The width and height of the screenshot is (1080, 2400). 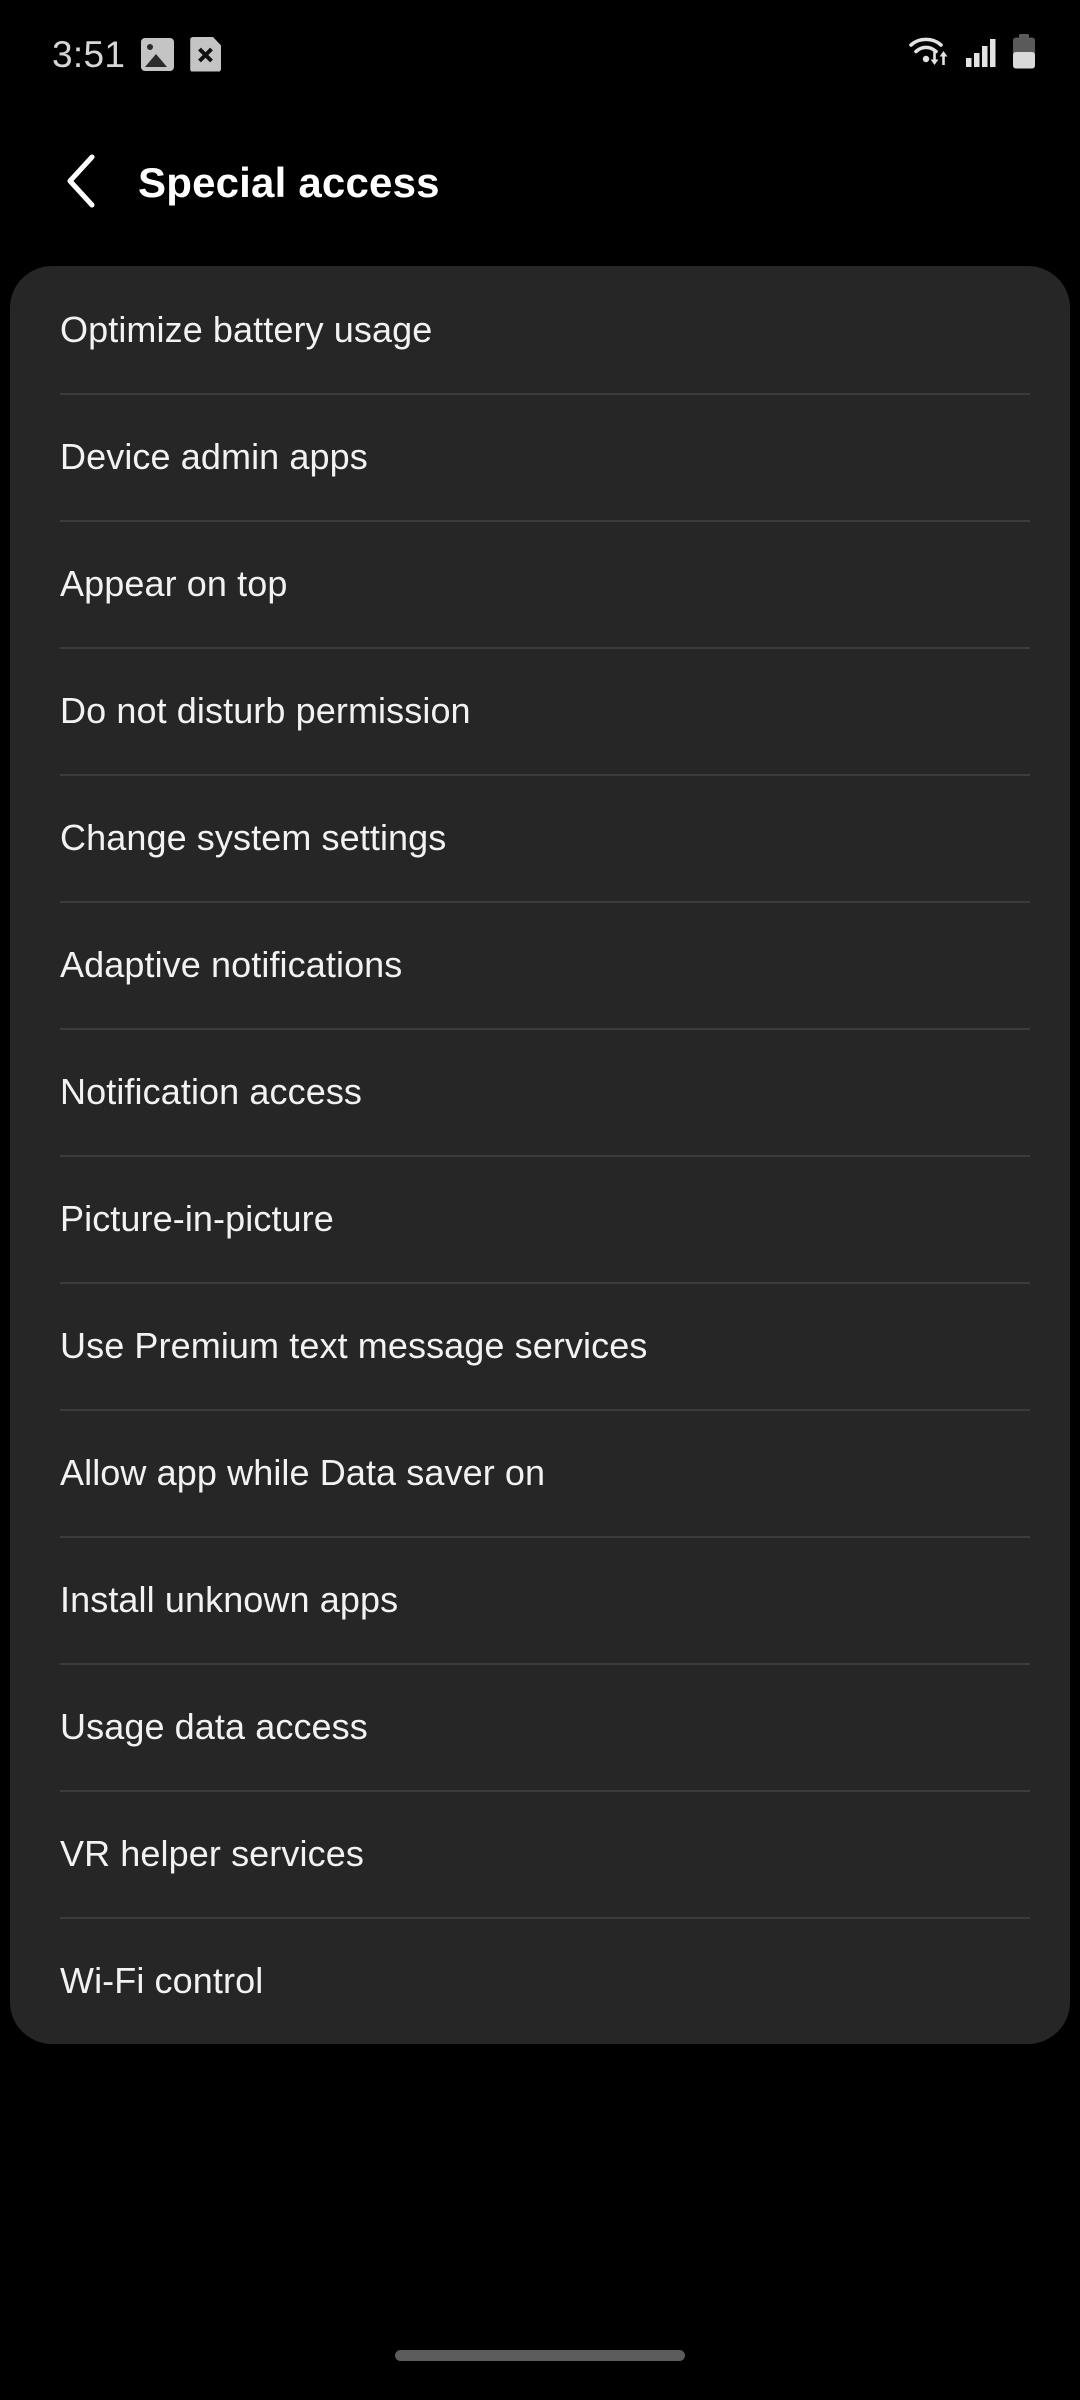 What do you see at coordinates (540, 1599) in the screenshot?
I see `list-item-install-unknown-apps: Install unknown apps` at bounding box center [540, 1599].